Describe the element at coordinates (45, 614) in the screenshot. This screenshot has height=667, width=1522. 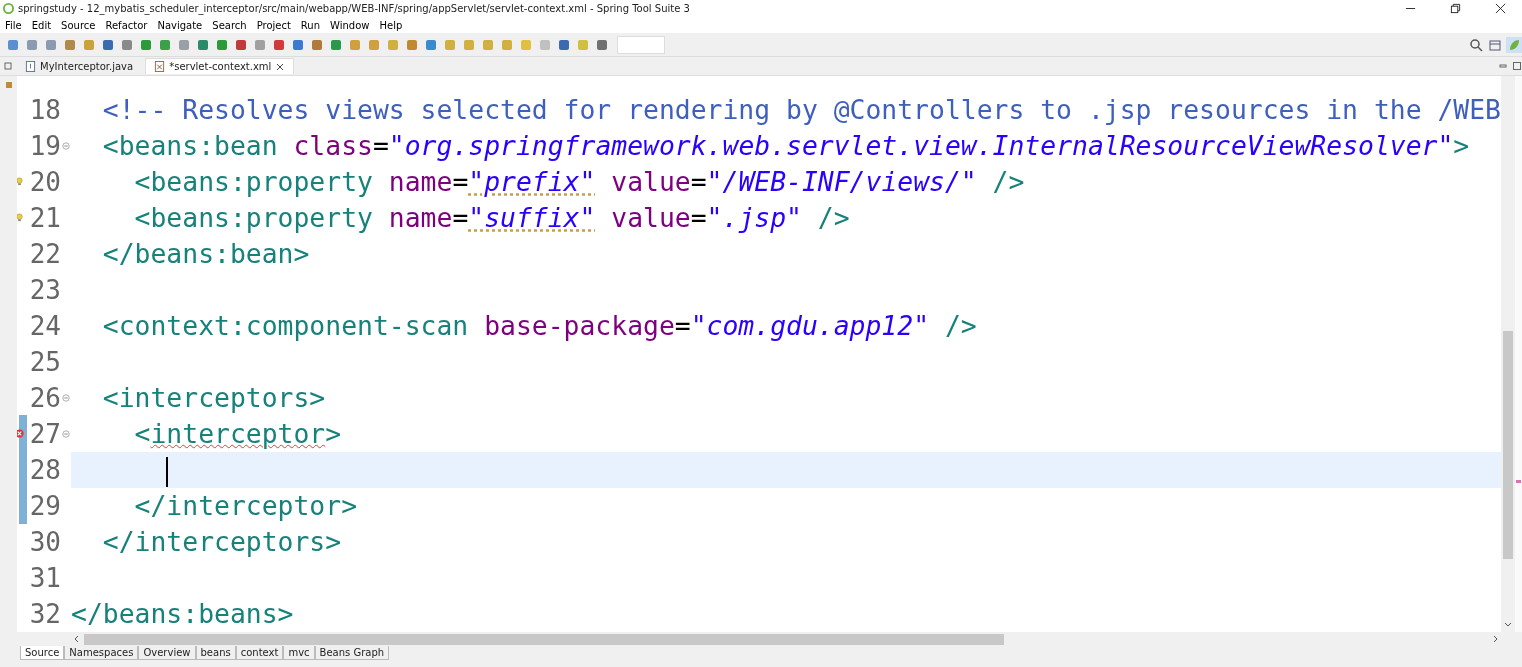
I see `line-number: 32` at that location.